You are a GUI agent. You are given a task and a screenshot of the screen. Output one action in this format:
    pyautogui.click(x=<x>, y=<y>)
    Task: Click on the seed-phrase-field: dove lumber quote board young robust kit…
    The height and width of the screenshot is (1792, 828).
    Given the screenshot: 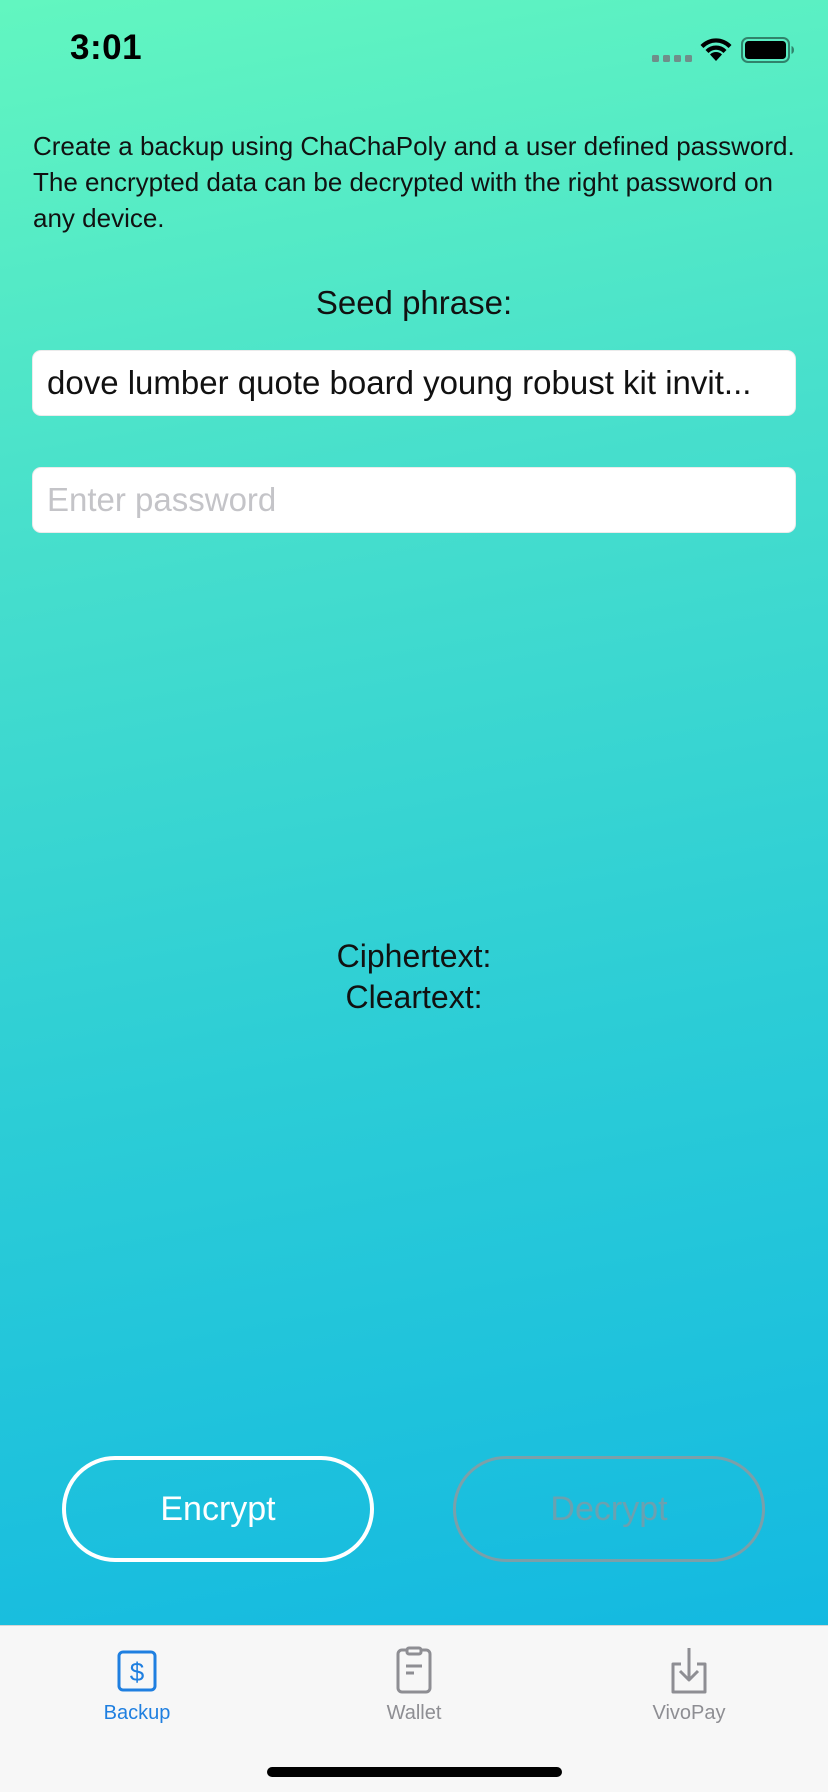 What is the action you would take?
    pyautogui.click(x=414, y=383)
    